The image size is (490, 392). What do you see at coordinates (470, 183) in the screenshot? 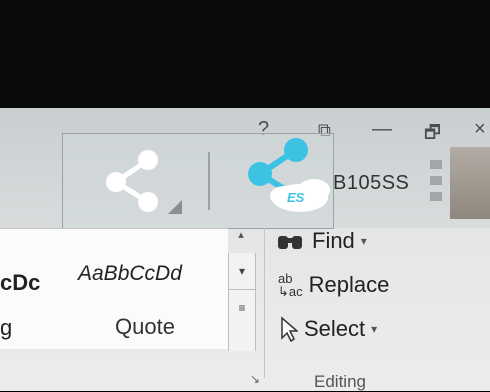
I see `avatar` at bounding box center [470, 183].